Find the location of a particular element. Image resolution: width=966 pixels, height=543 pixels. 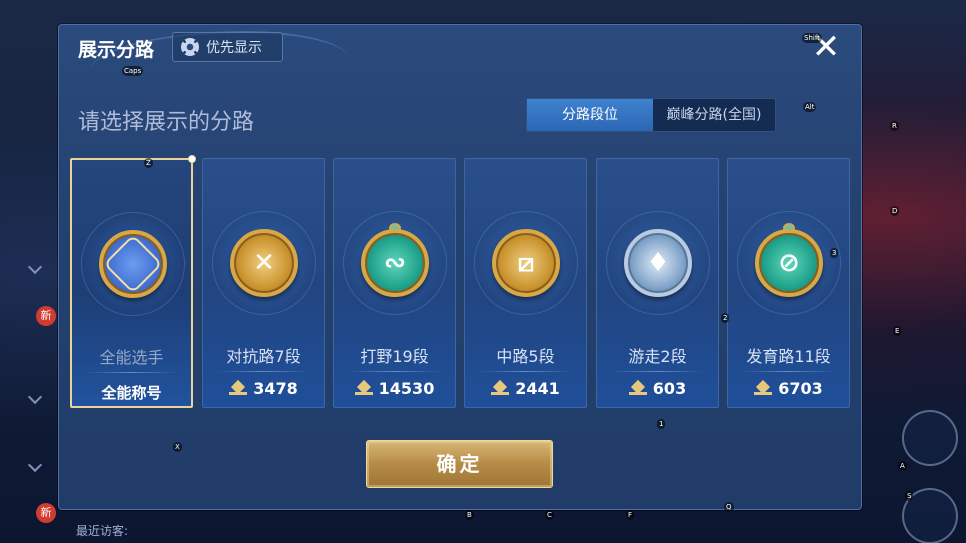

route-card-mid-lane: ⧄ 中路5段 2441 is located at coordinates (525, 283).